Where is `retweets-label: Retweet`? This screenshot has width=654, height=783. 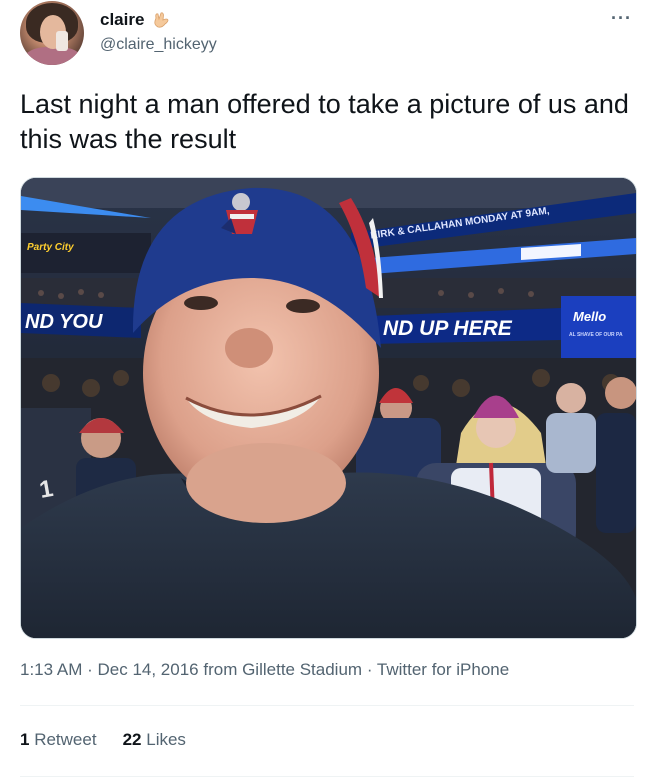
retweets-label: Retweet is located at coordinates (65, 739).